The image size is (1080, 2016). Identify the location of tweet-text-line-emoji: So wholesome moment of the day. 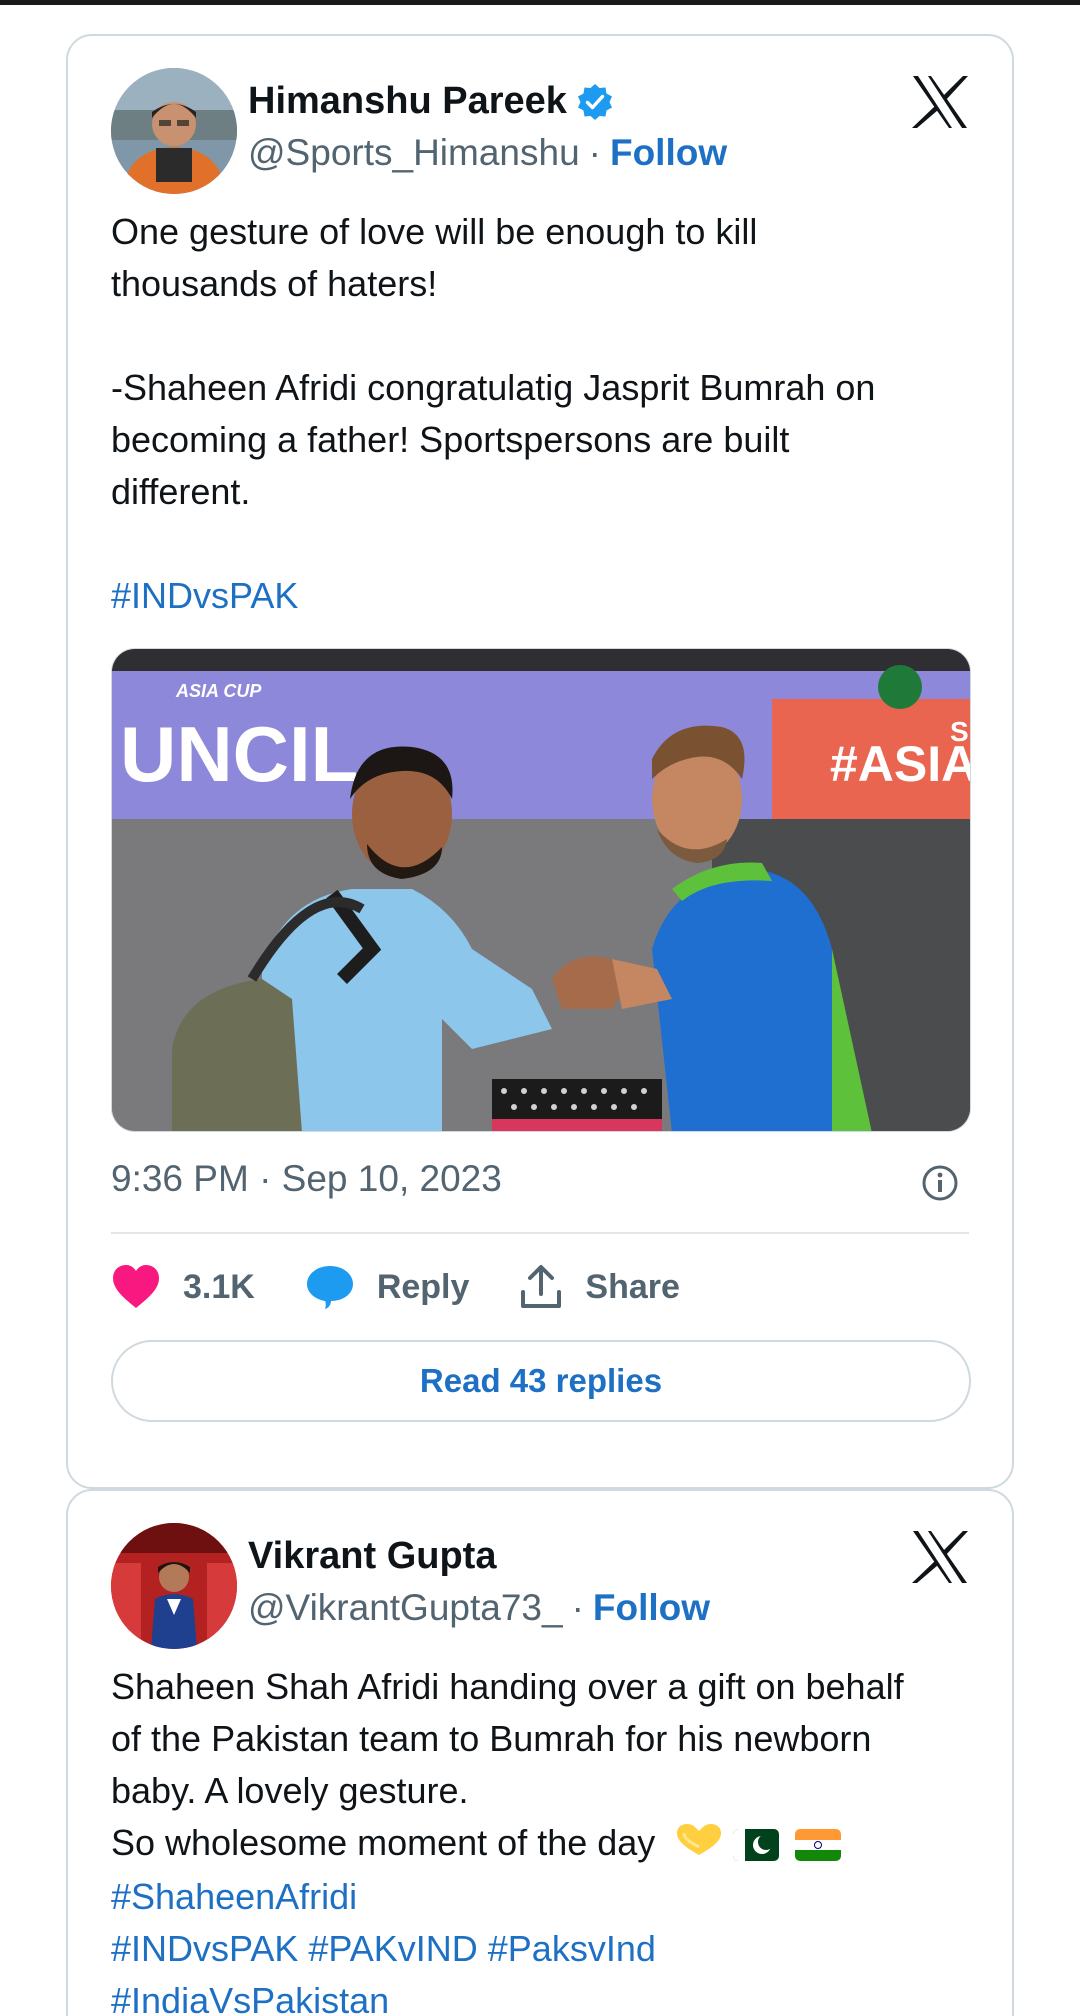
(540, 1844).